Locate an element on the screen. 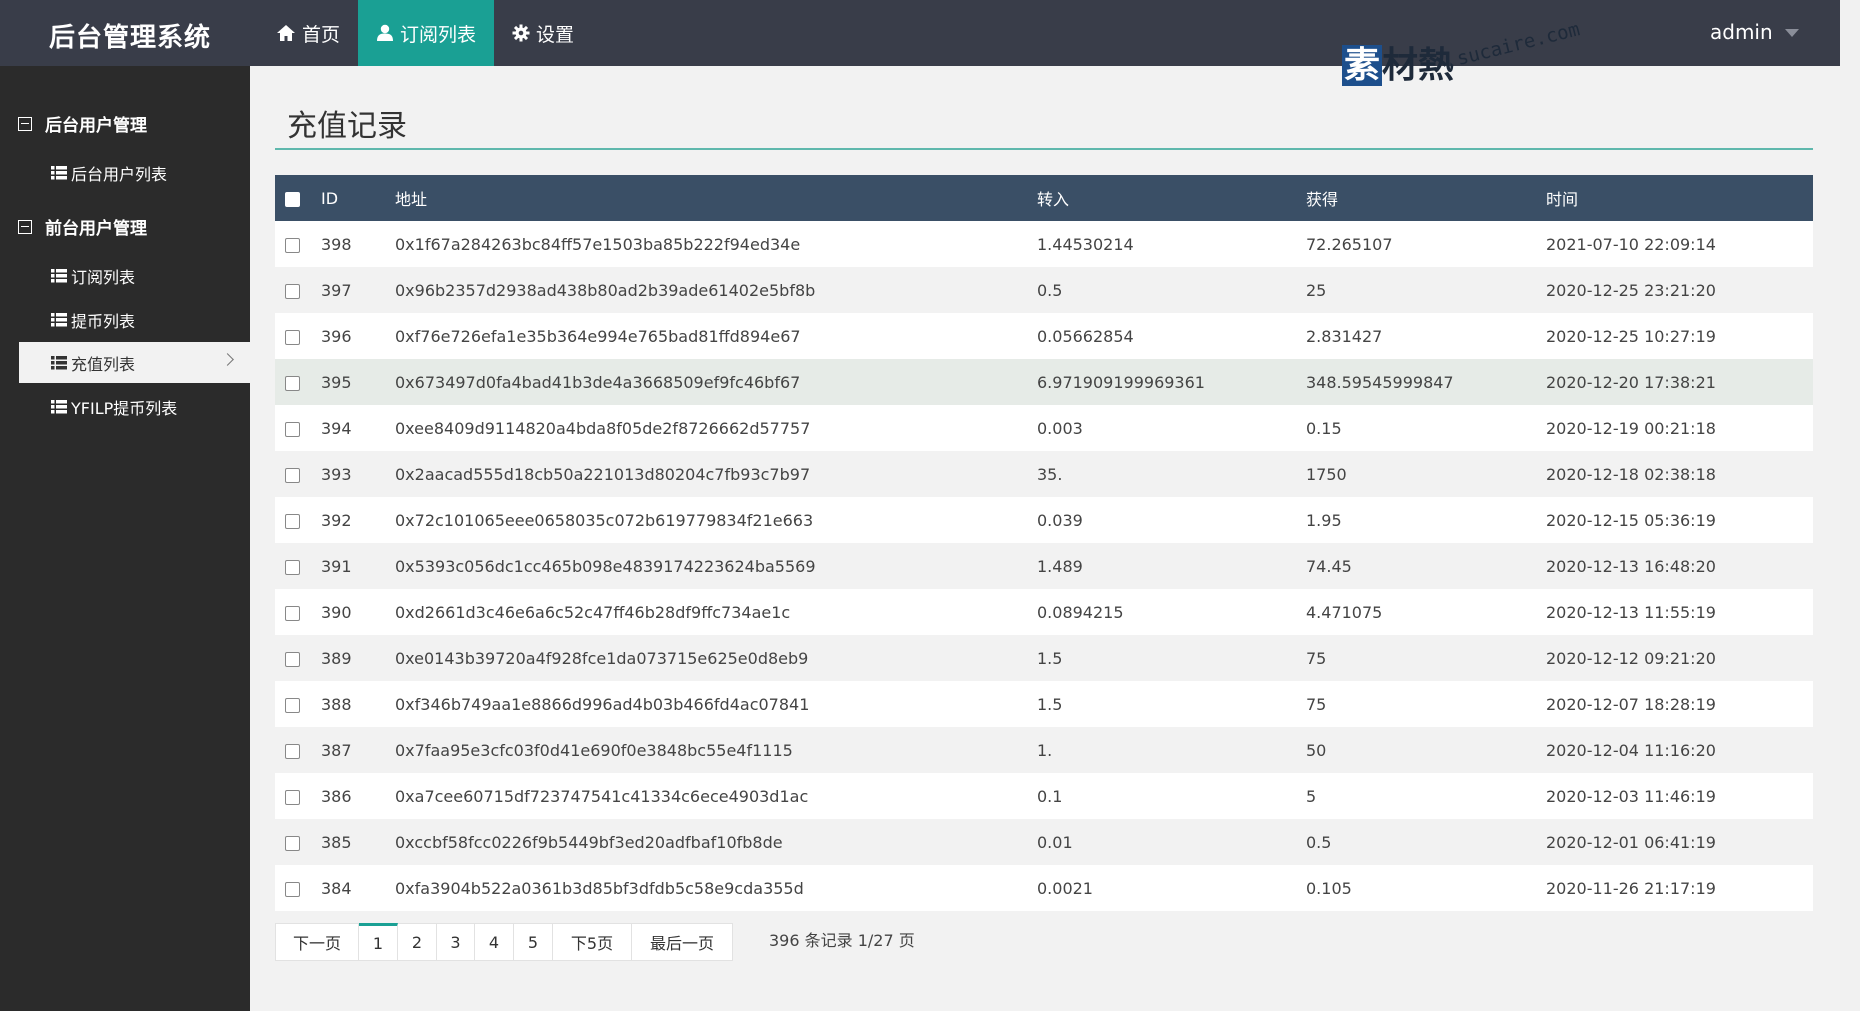  cell-in: 1.489 is located at coordinates (1060, 566).